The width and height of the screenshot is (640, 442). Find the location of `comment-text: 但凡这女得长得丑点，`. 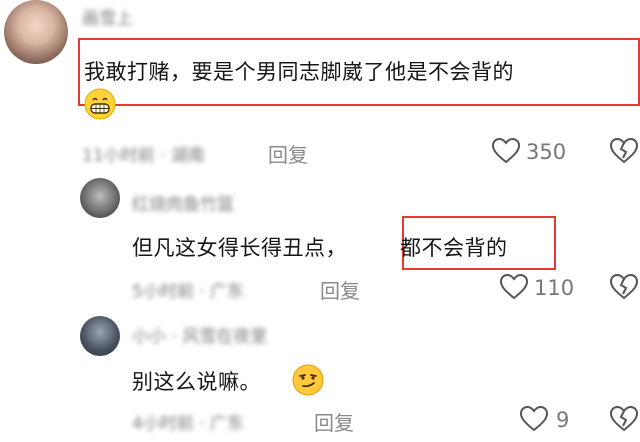

comment-text: 但凡这女得长得丑点， is located at coordinates (239, 248).